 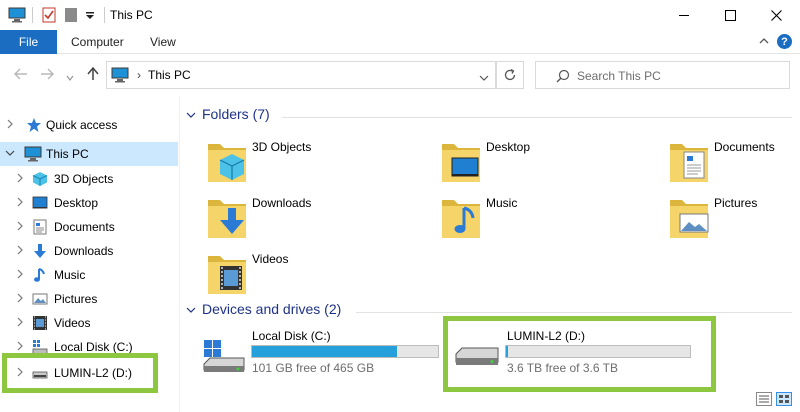 What do you see at coordinates (139, 75) in the screenshot?
I see `breadcrumb-chevron-icon: ›` at bounding box center [139, 75].